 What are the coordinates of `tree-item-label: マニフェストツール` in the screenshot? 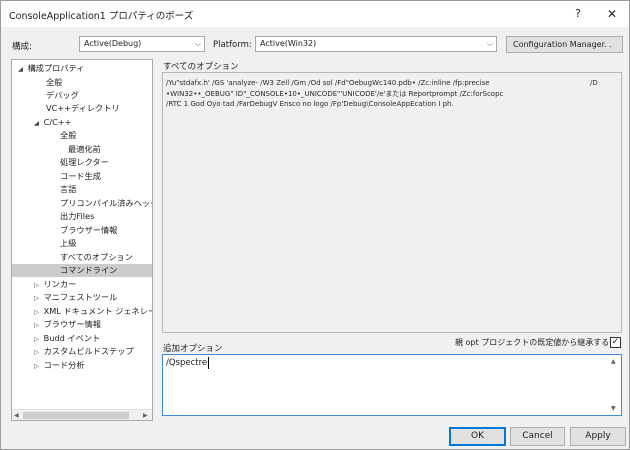 It's located at (80, 297).